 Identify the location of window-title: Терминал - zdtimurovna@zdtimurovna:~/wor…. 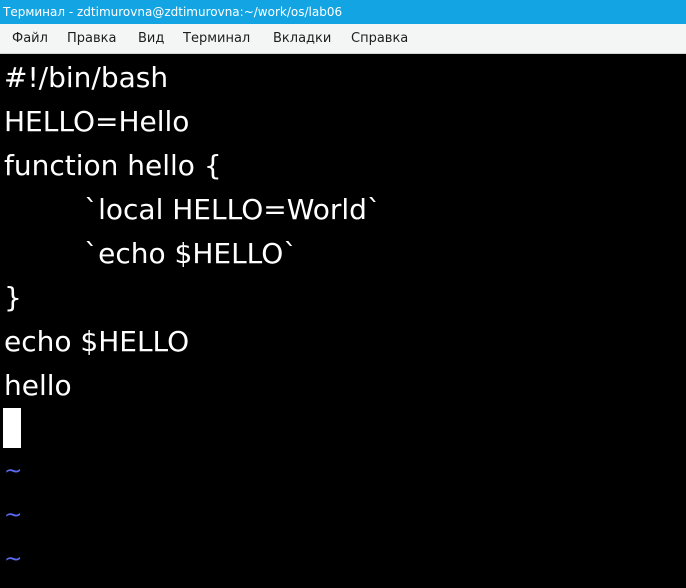
(173, 12).